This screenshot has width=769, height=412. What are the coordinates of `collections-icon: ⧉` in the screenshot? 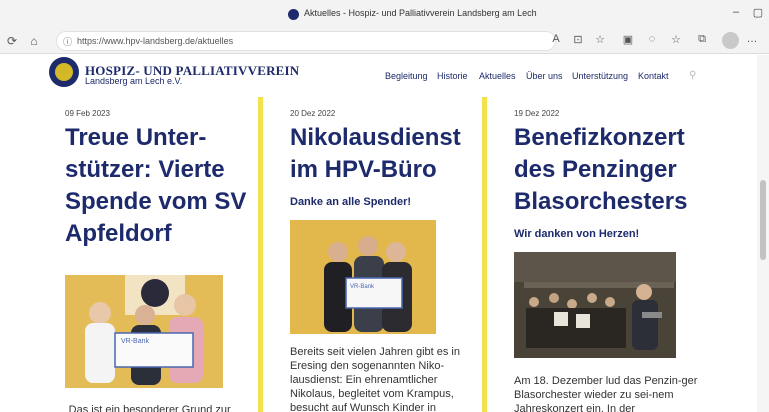 It's located at (702, 39).